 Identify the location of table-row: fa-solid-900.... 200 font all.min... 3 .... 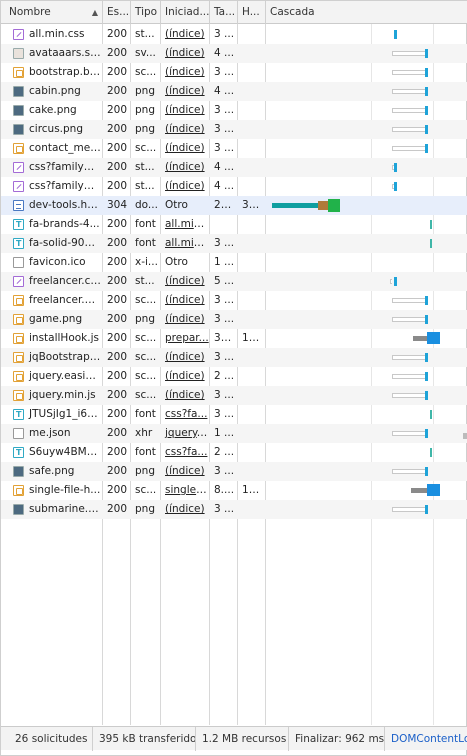
(234, 243).